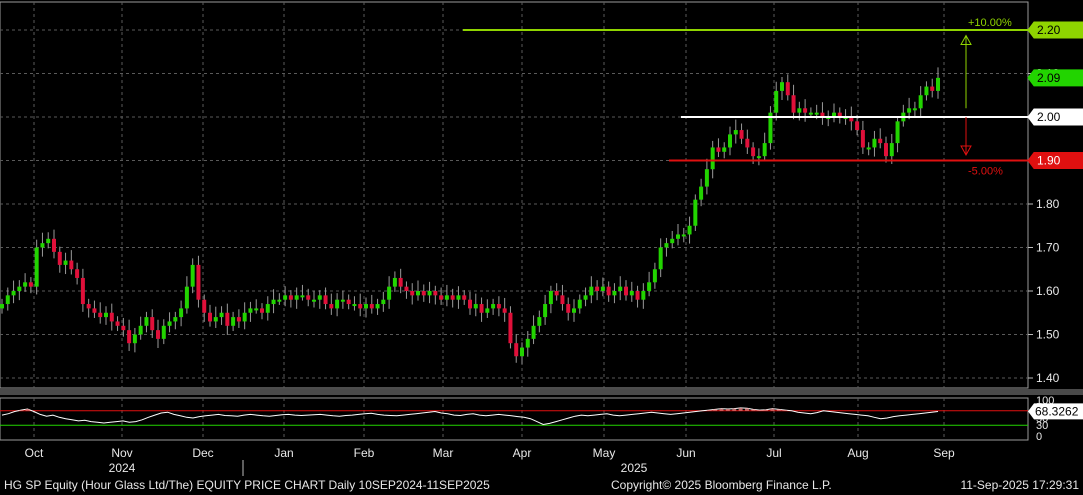 The width and height of the screenshot is (1083, 495). I want to click on x-month-label: Aug, so click(857, 453).